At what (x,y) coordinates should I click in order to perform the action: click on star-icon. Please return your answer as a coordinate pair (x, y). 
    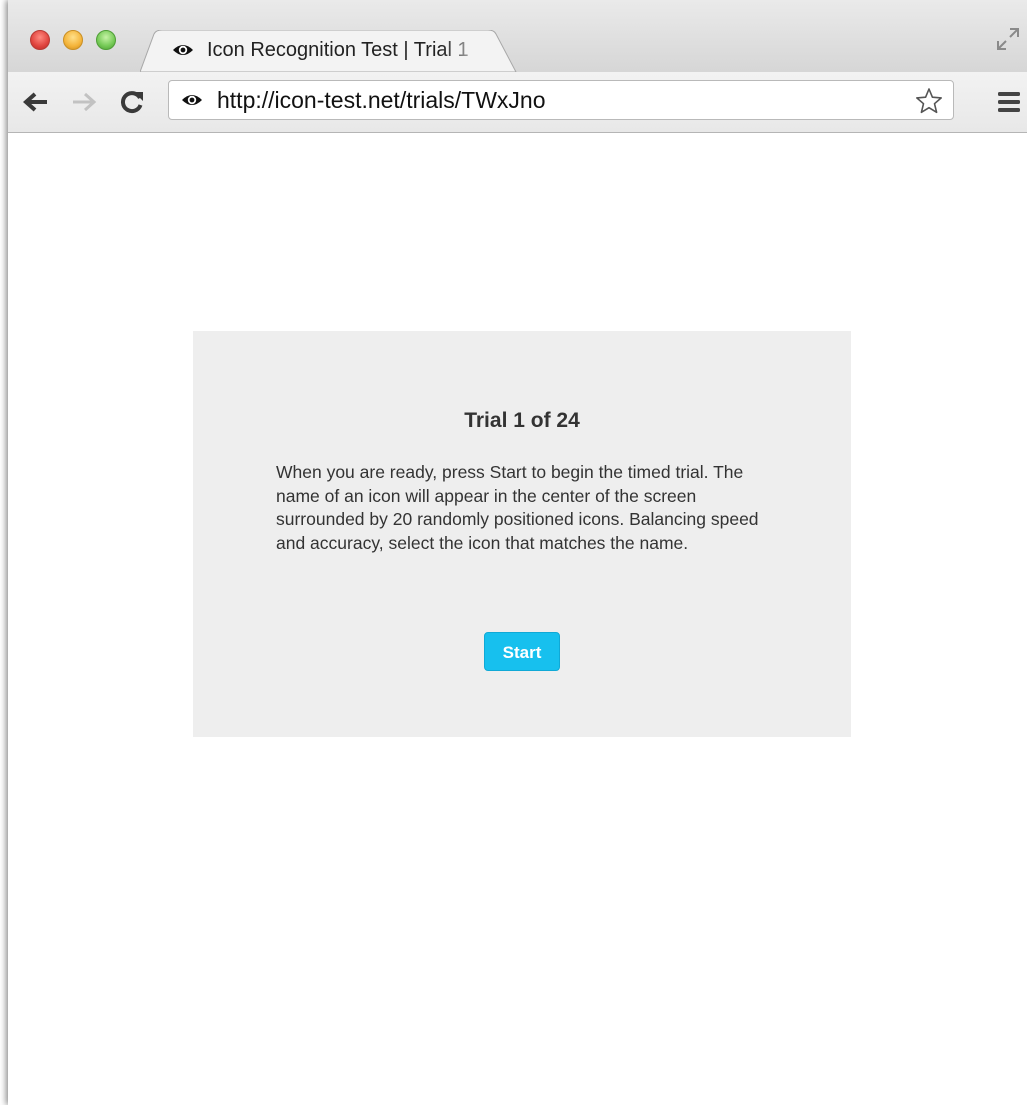
    Looking at the image, I should click on (929, 101).